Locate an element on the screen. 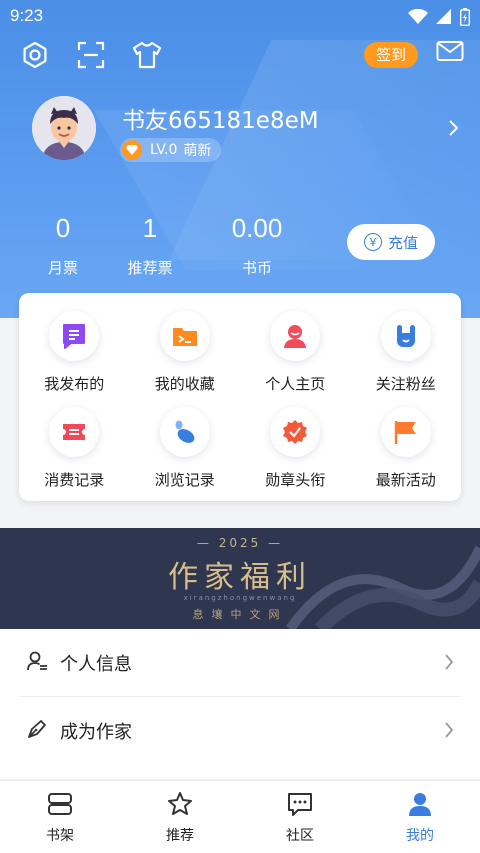 This screenshot has width=480, height=853. stat-recommend-ticket: 1 推荐票 is located at coordinates (150, 245).